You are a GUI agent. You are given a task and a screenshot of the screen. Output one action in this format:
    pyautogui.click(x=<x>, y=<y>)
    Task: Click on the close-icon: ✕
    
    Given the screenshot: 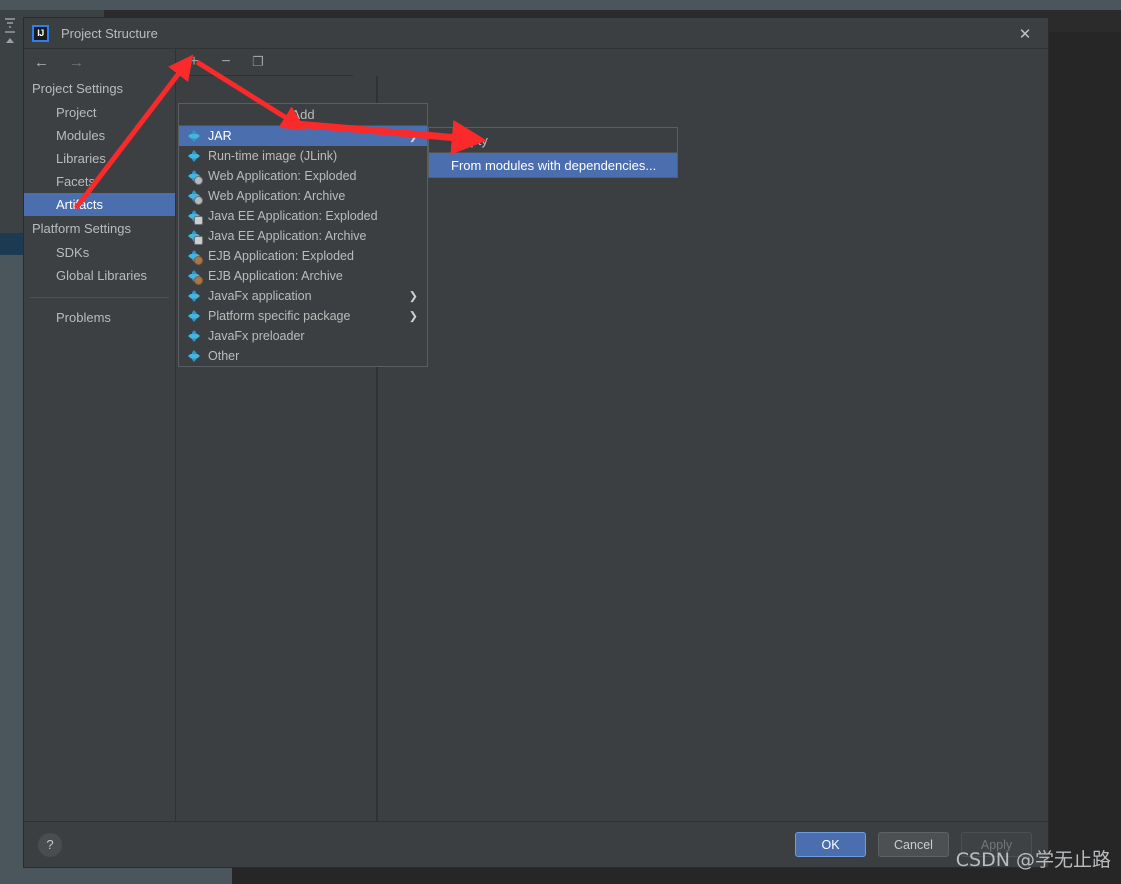 What is the action you would take?
    pyautogui.click(x=1025, y=33)
    